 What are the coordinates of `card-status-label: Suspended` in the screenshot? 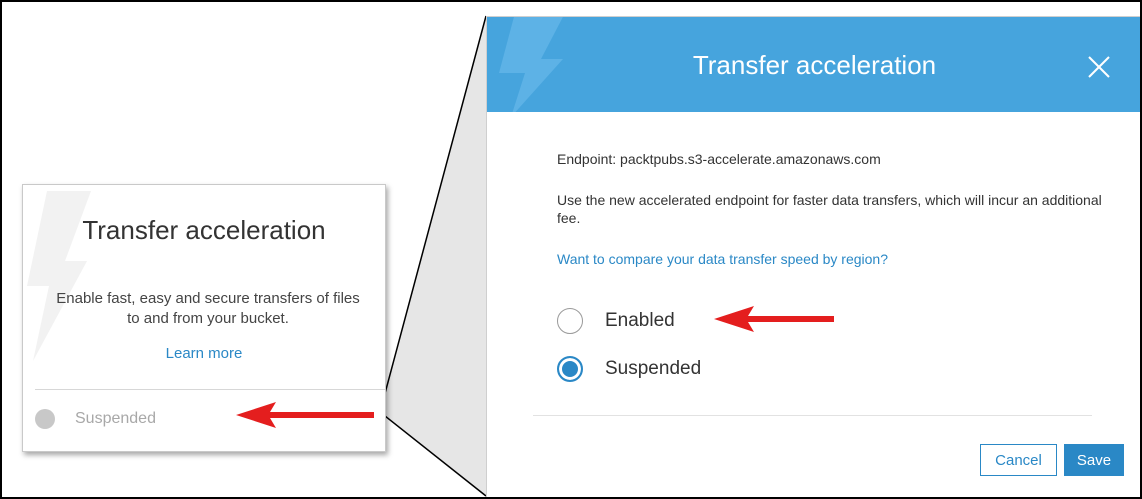 It's located at (115, 418).